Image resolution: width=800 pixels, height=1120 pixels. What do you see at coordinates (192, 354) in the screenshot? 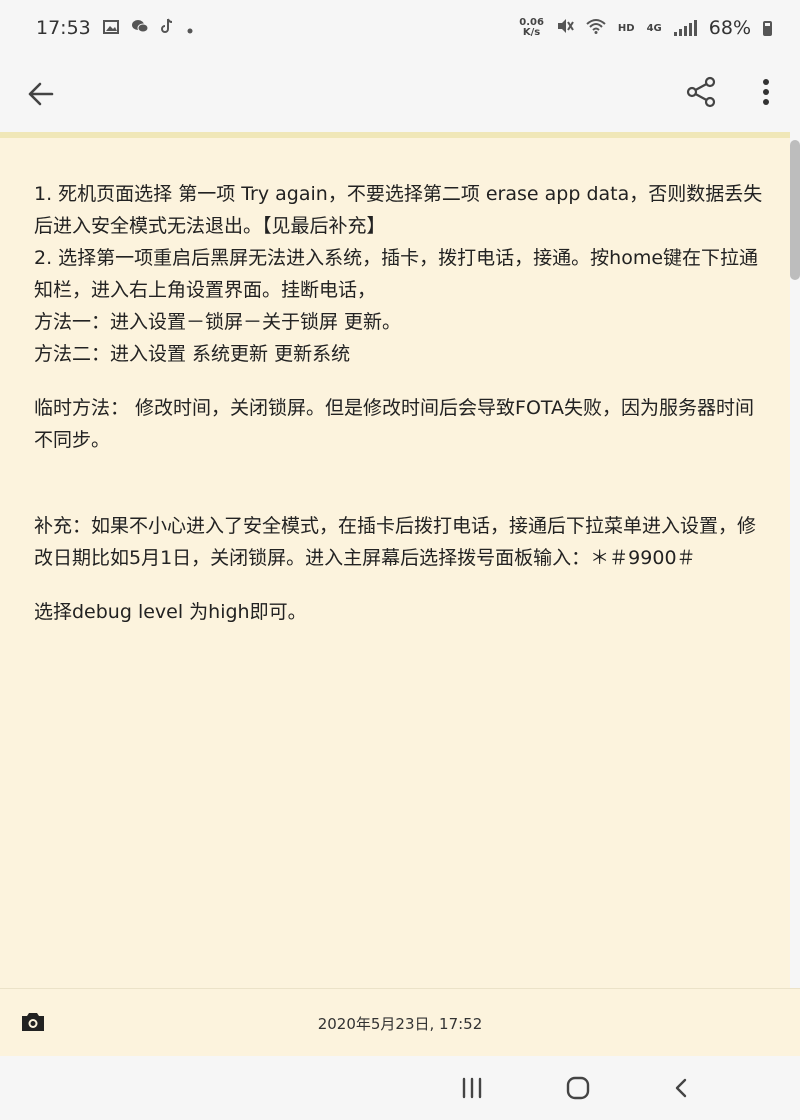
I see `note-line: 方法二：进入设置 系统更新 更新系统` at bounding box center [192, 354].